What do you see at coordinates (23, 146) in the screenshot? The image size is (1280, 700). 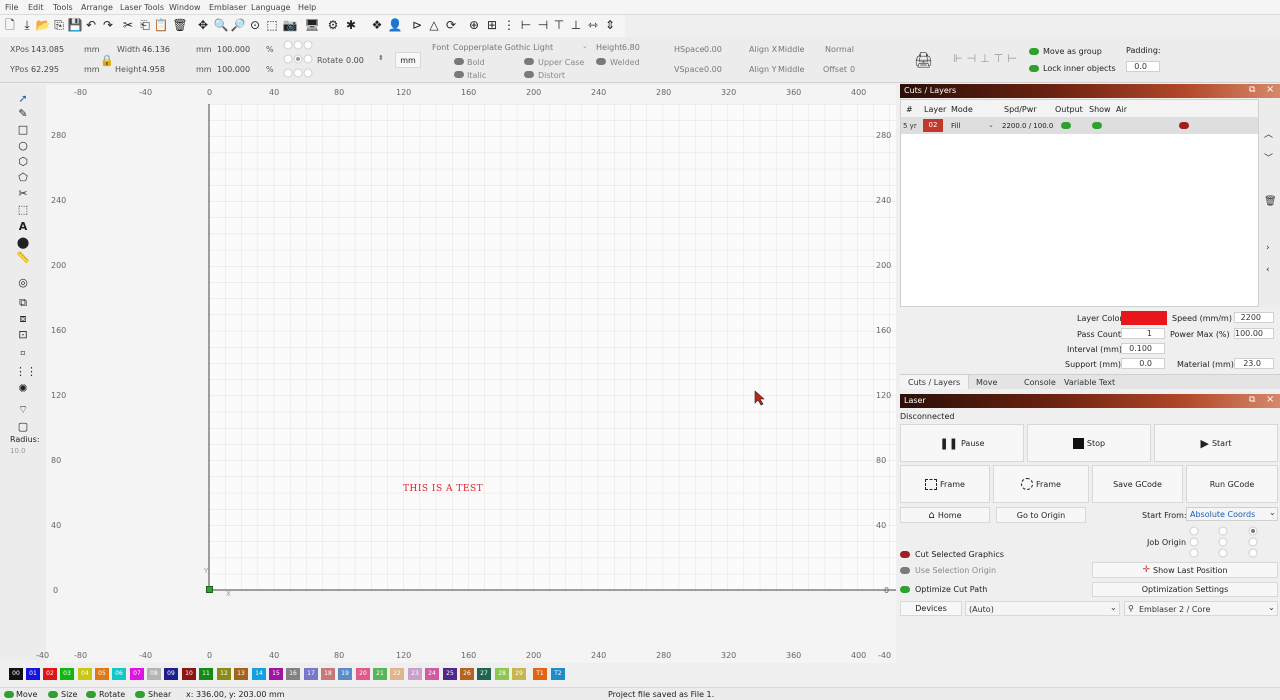 I see `ellipse-icon: ○` at bounding box center [23, 146].